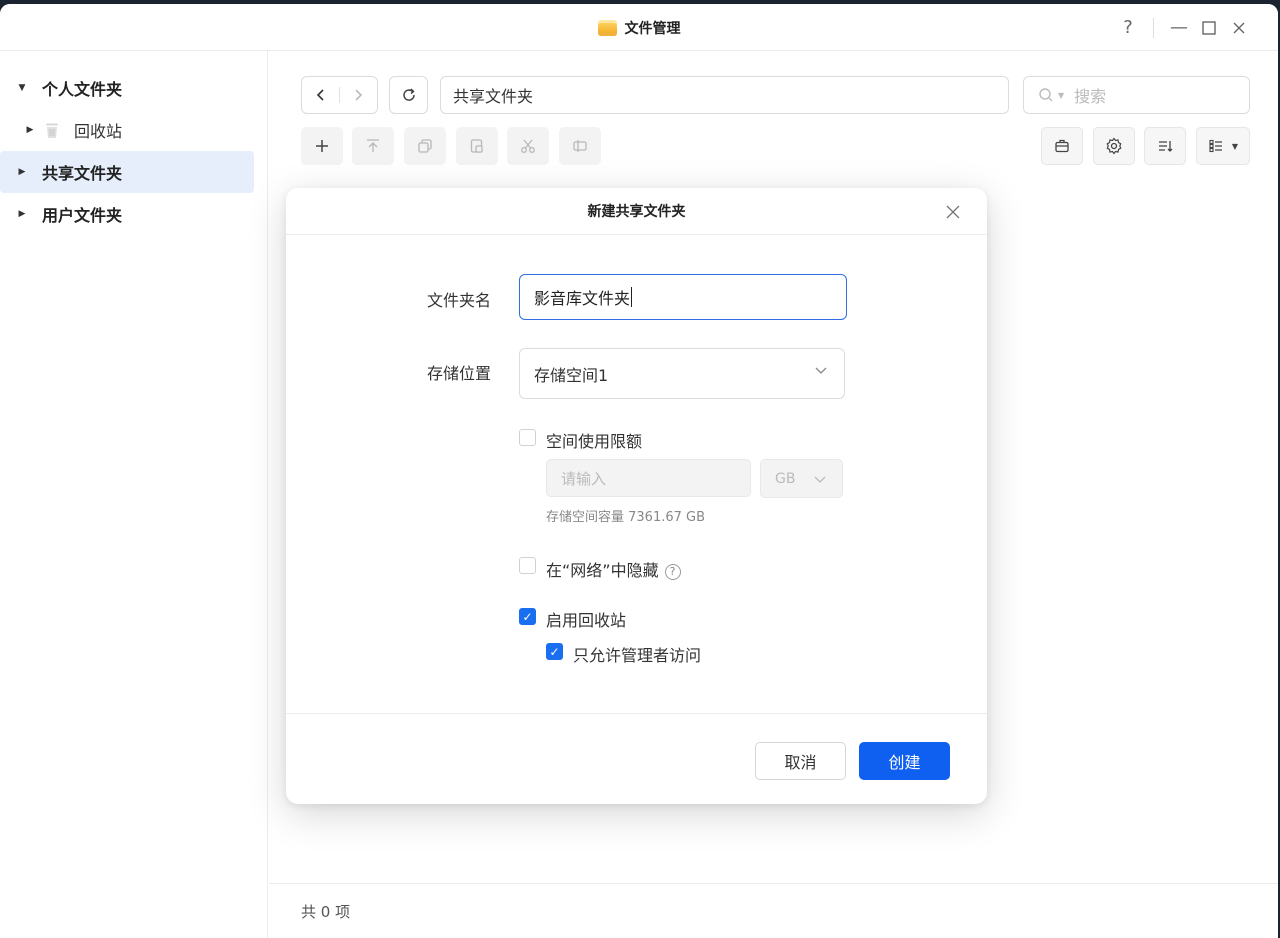 The height and width of the screenshot is (938, 1280). I want to click on sort-button, so click(1165, 146).